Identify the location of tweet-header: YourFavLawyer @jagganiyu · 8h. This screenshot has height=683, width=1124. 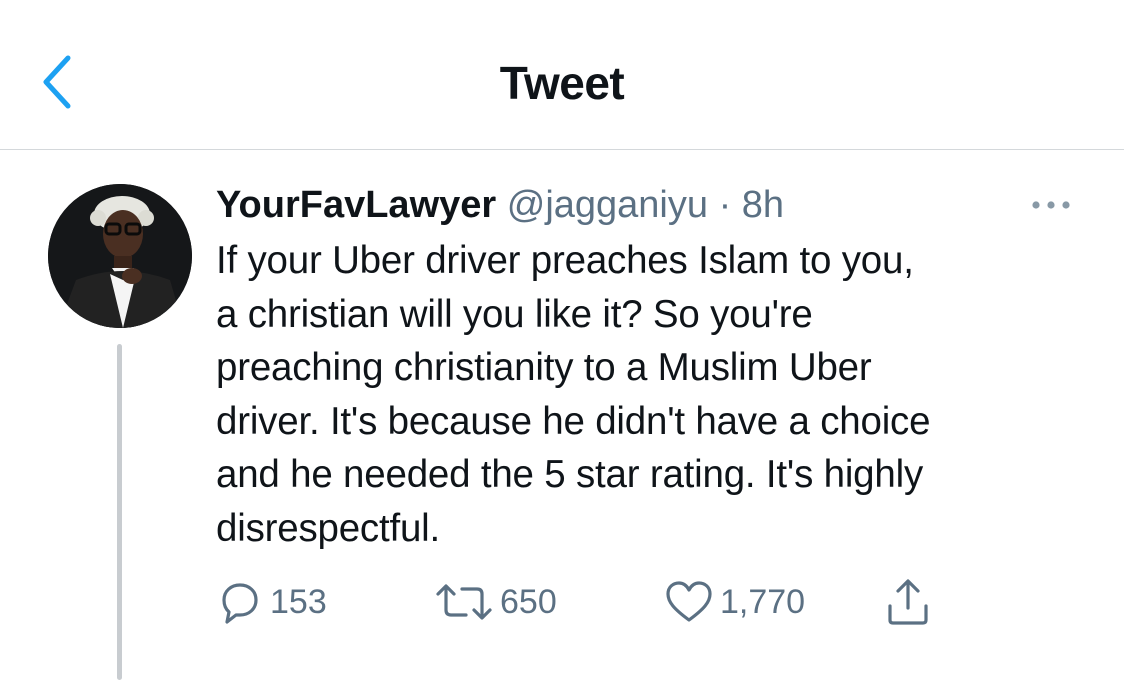
(500, 205).